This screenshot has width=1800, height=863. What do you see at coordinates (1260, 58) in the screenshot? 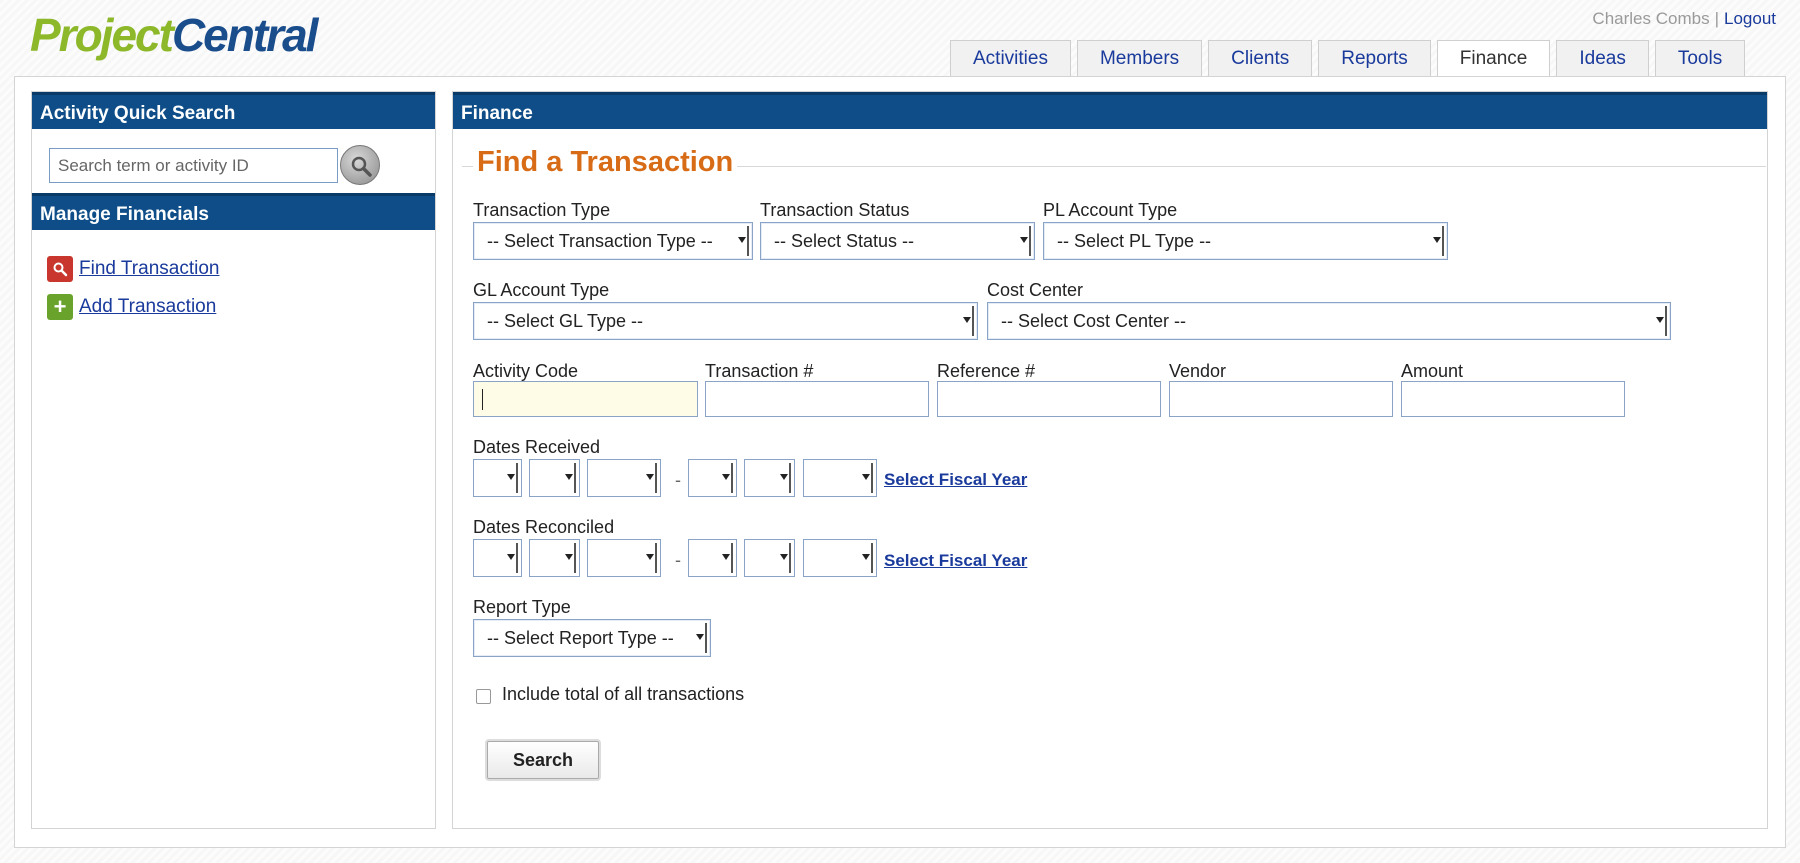
I see `tab-clients: Clients` at bounding box center [1260, 58].